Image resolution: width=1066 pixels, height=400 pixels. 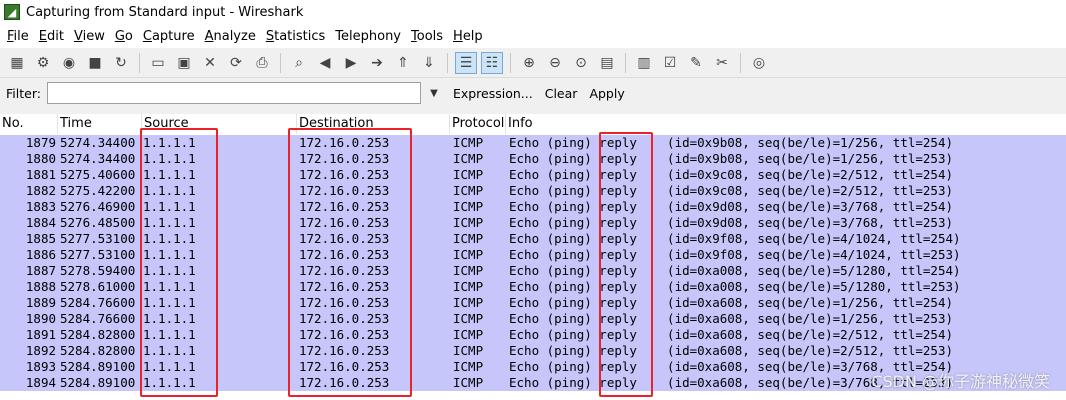 I want to click on packet-number: 1885, so click(x=40, y=238).